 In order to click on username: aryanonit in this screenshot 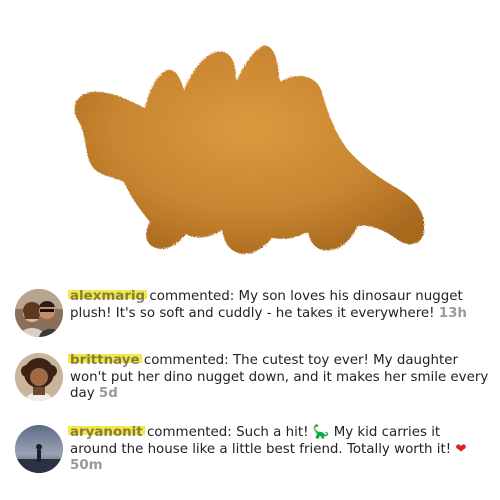, I will do `click(106, 433)`.